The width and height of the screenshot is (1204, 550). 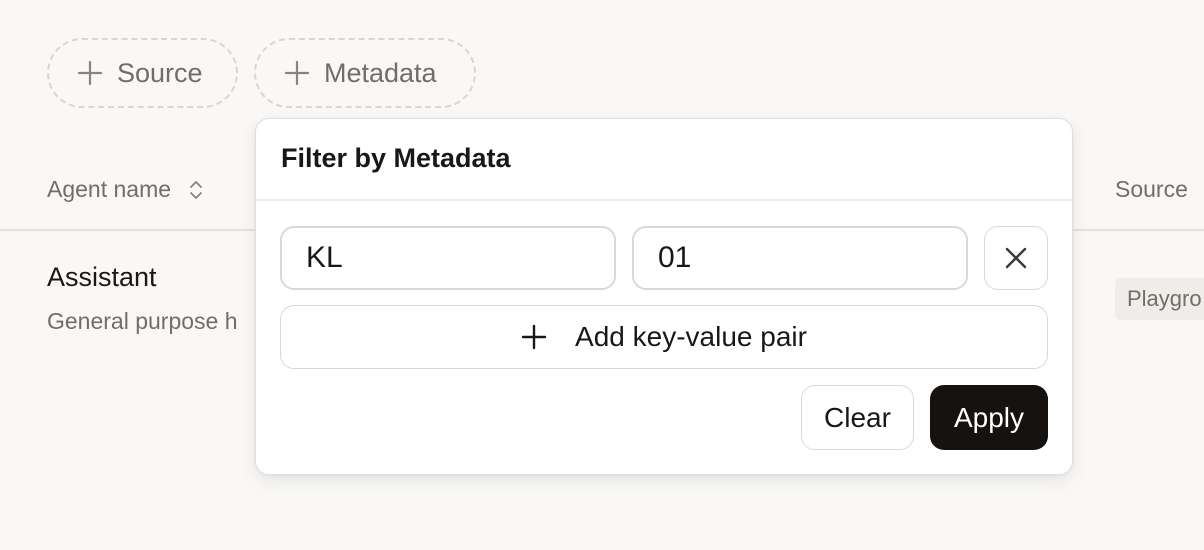 What do you see at coordinates (102, 277) in the screenshot?
I see `agent-name: Assistant` at bounding box center [102, 277].